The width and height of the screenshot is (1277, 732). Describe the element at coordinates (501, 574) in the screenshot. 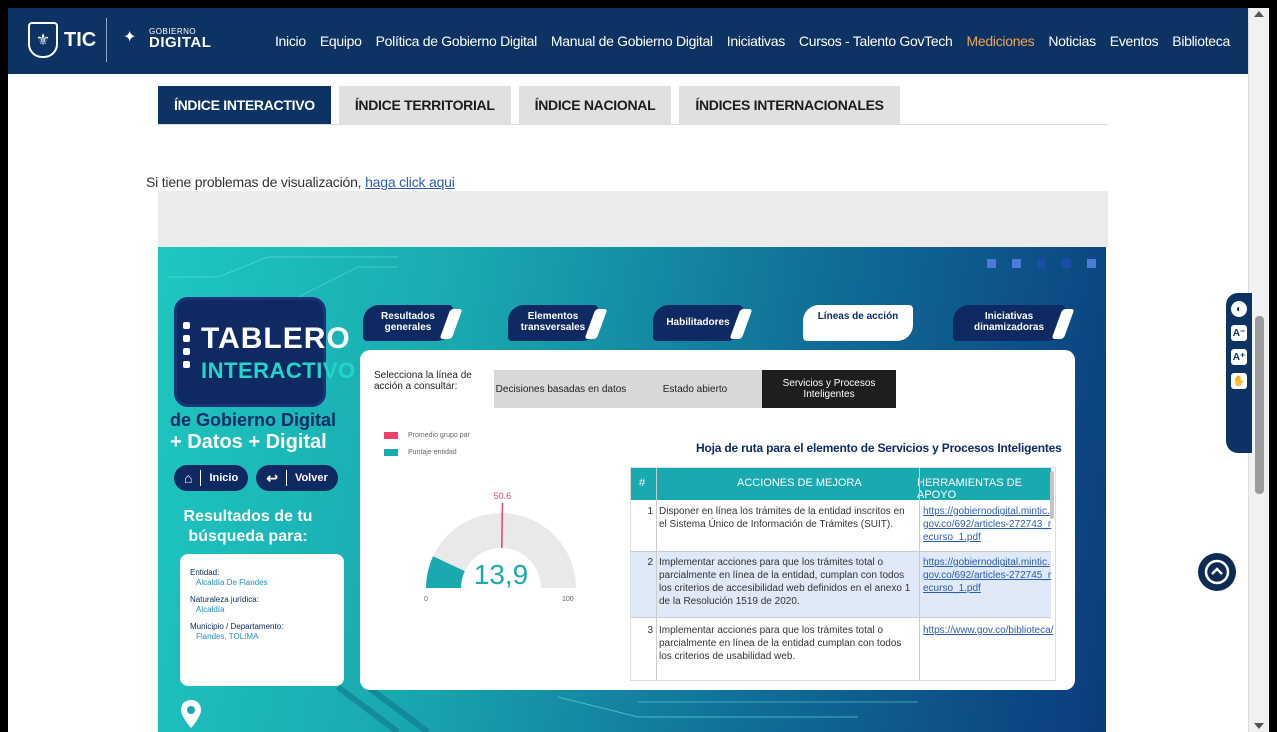

I see `gauge-value: 13,9` at that location.